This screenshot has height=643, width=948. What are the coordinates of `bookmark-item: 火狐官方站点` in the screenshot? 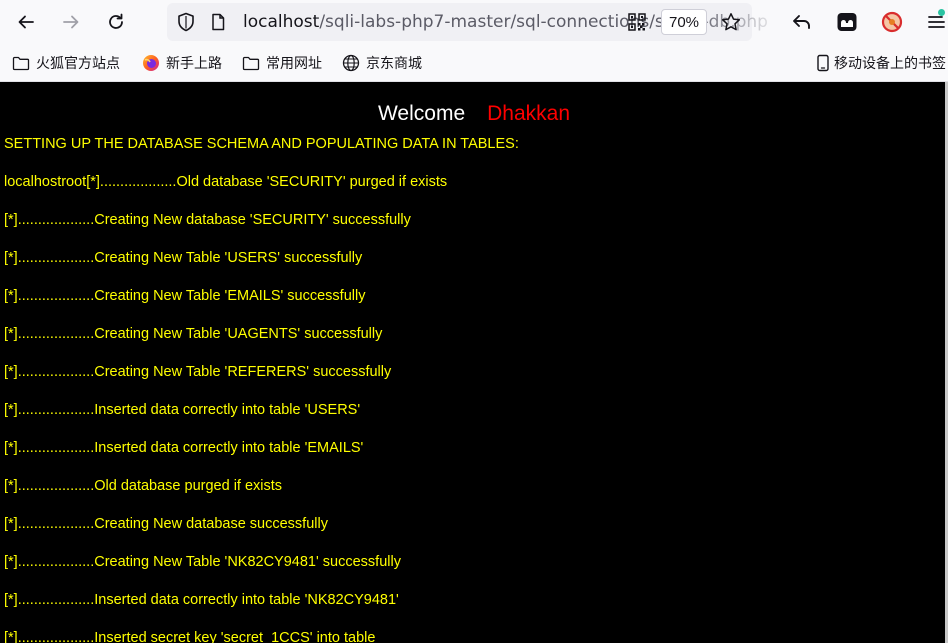 It's located at (66, 63).